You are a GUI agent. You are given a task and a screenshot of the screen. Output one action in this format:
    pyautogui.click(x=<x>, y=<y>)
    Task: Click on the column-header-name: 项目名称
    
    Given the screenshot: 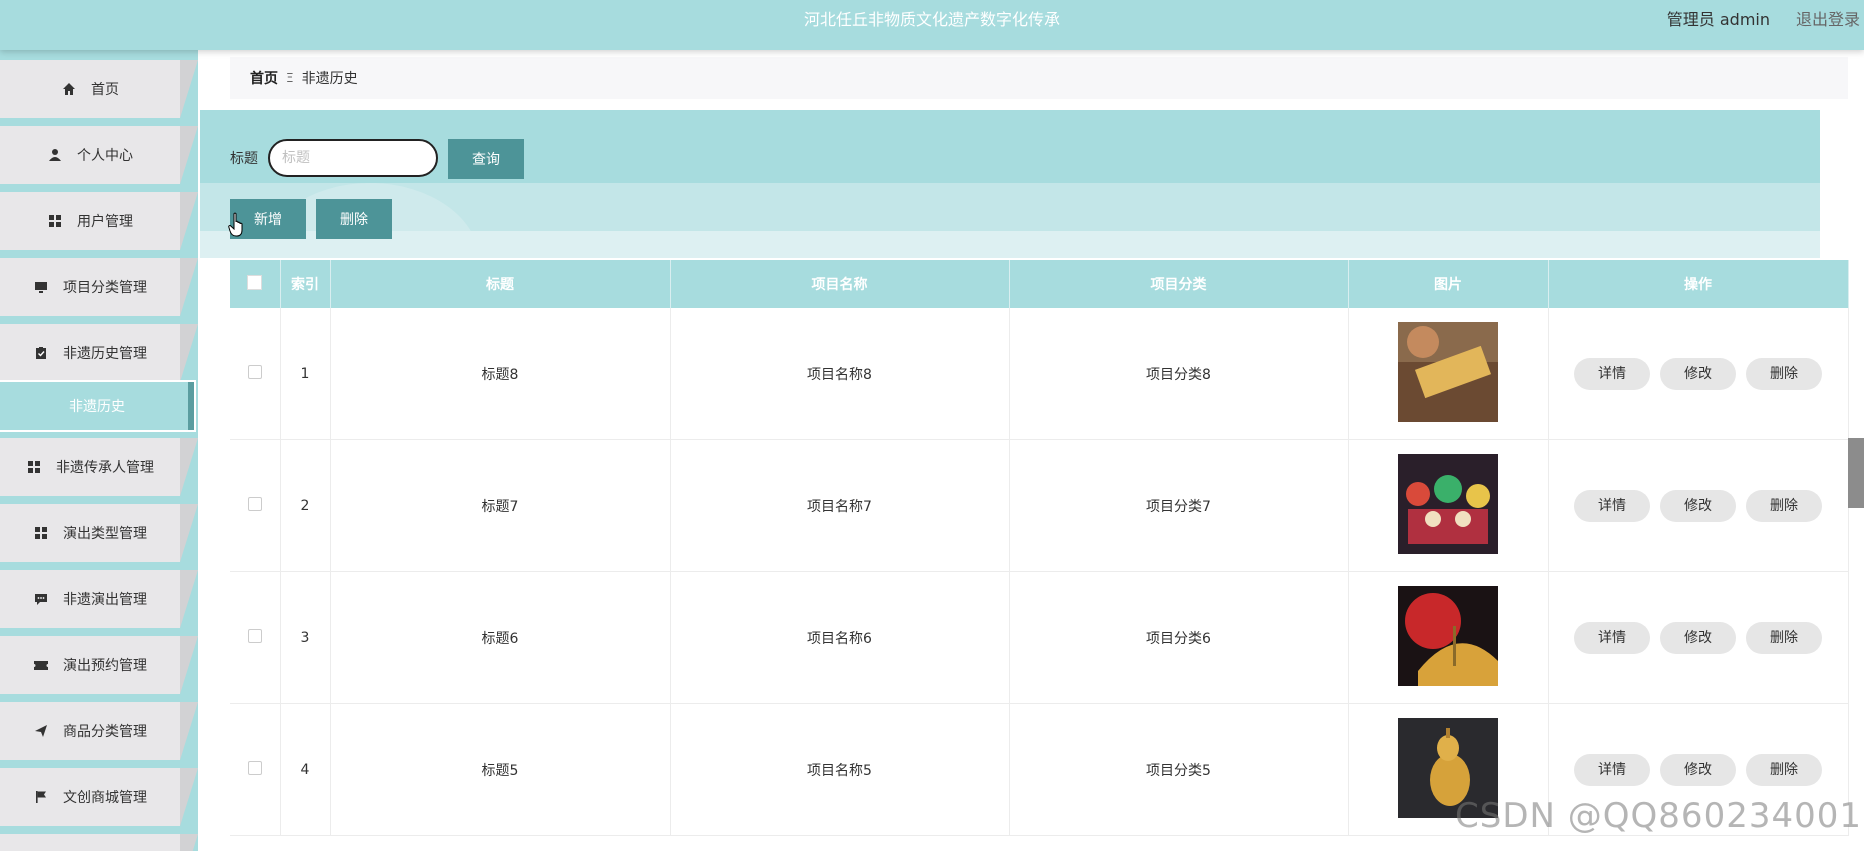 What is the action you would take?
    pyautogui.click(x=840, y=284)
    